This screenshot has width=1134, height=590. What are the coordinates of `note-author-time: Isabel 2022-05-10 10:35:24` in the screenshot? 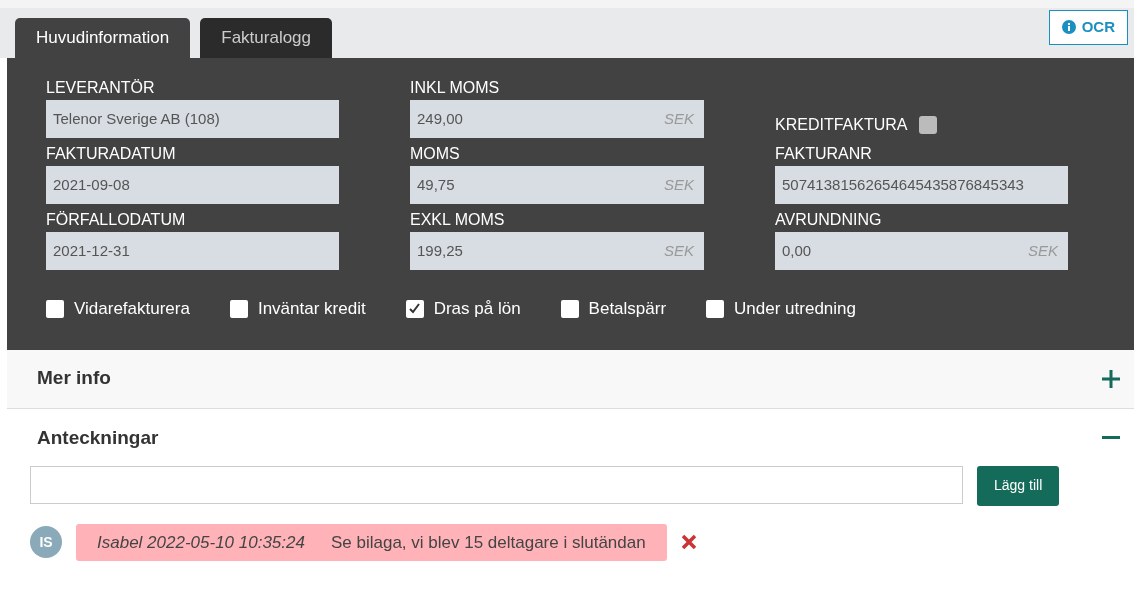 It's located at (201, 542).